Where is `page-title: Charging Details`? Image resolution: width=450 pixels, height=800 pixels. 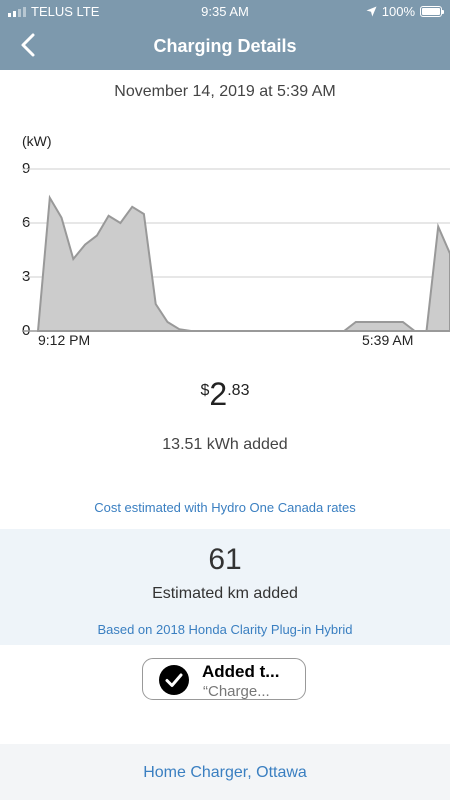
page-title: Charging Details is located at coordinates (225, 46).